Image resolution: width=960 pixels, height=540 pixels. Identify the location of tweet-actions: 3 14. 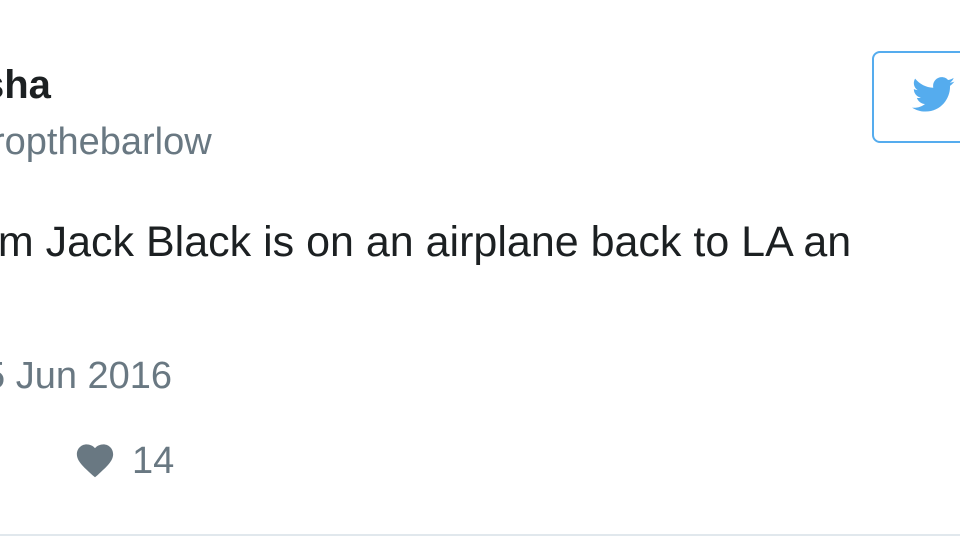
(480, 461).